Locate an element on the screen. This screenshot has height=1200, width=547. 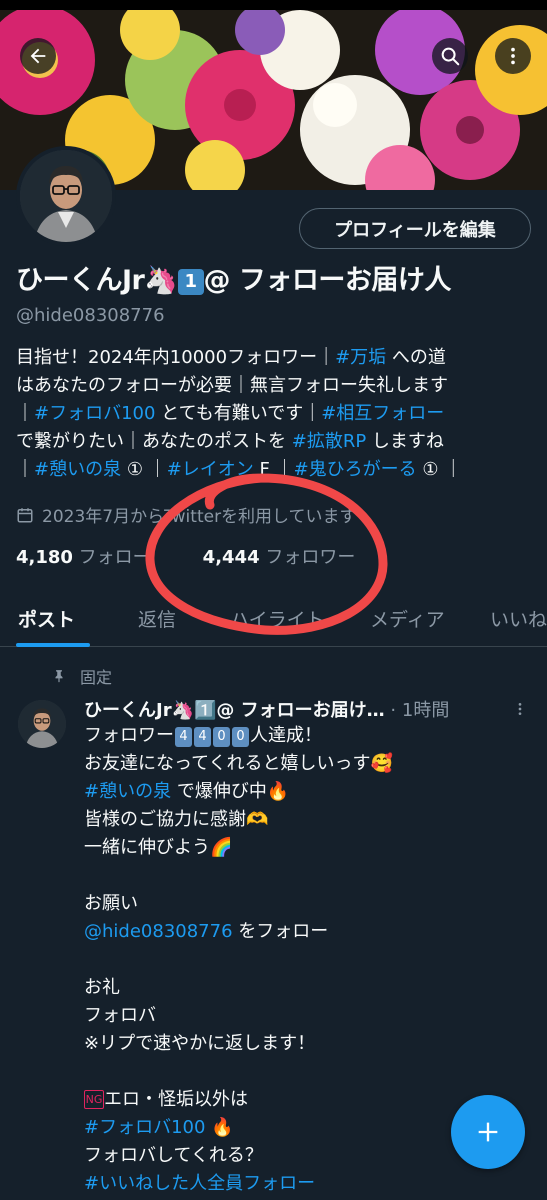
status-bar is located at coordinates (273, 5).